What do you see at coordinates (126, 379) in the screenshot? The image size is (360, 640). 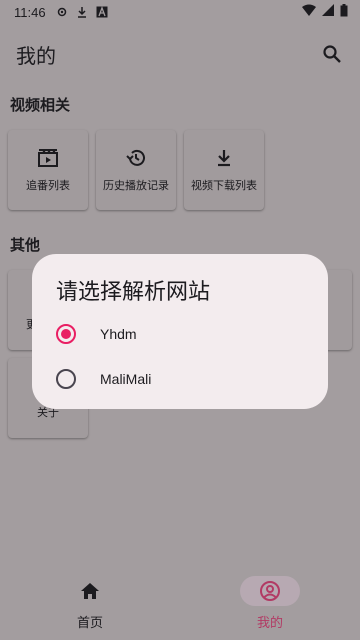 I see `option-label: MaliMali` at bounding box center [126, 379].